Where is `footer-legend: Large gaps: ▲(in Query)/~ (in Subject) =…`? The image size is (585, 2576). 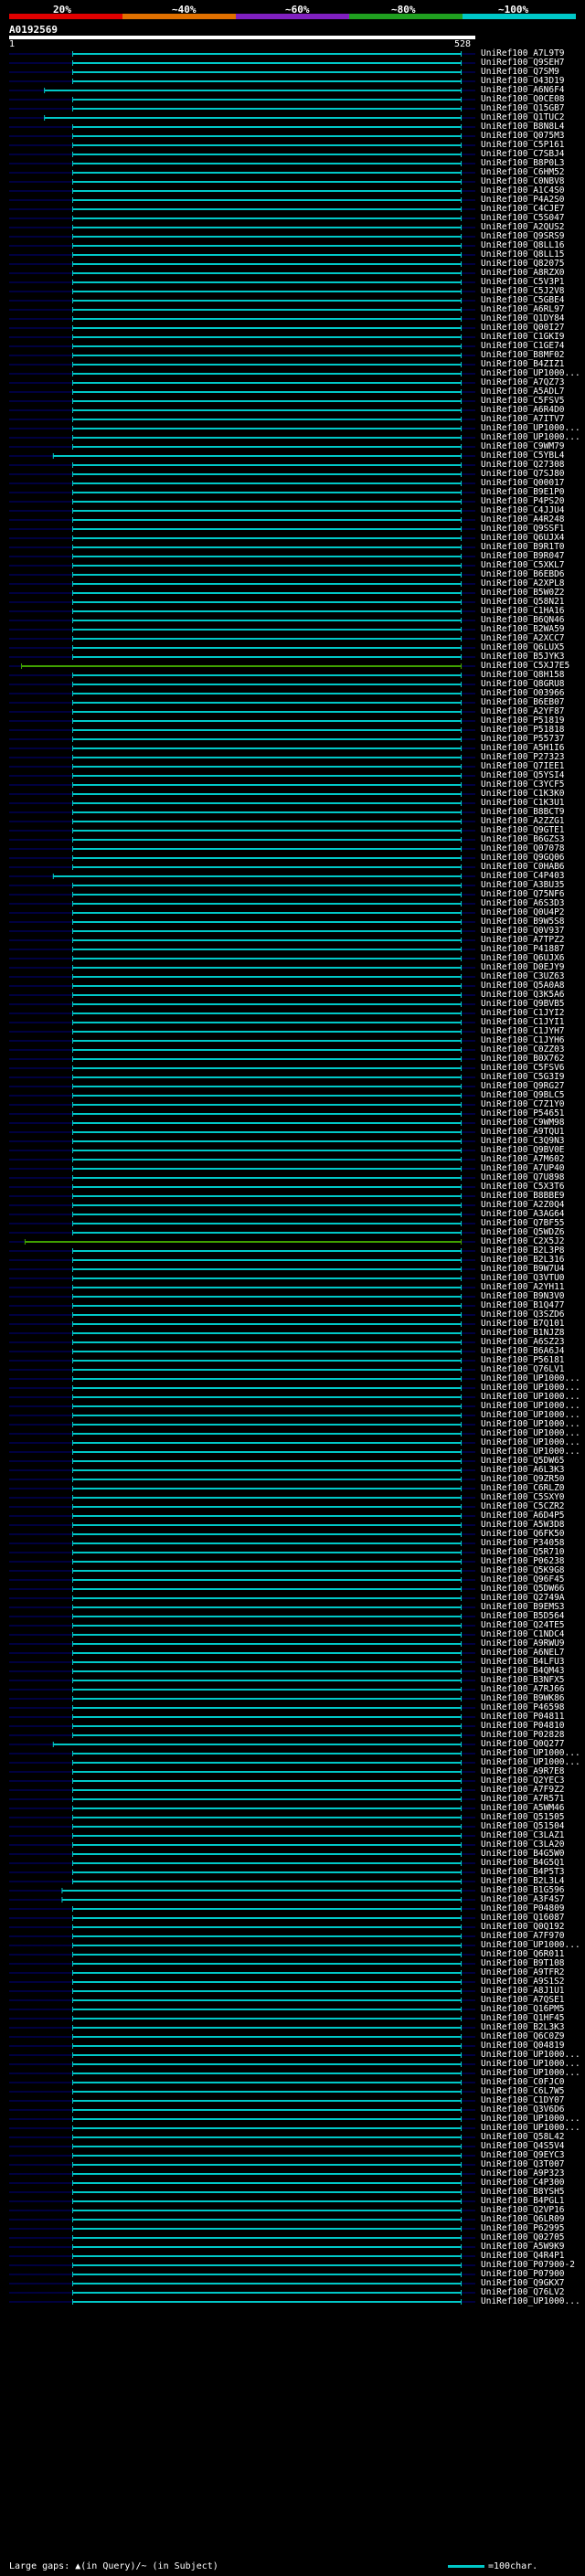
footer-legend: Large gaps: ▲(in Query)/~ (in Subject) =… is located at coordinates (293, 2567).